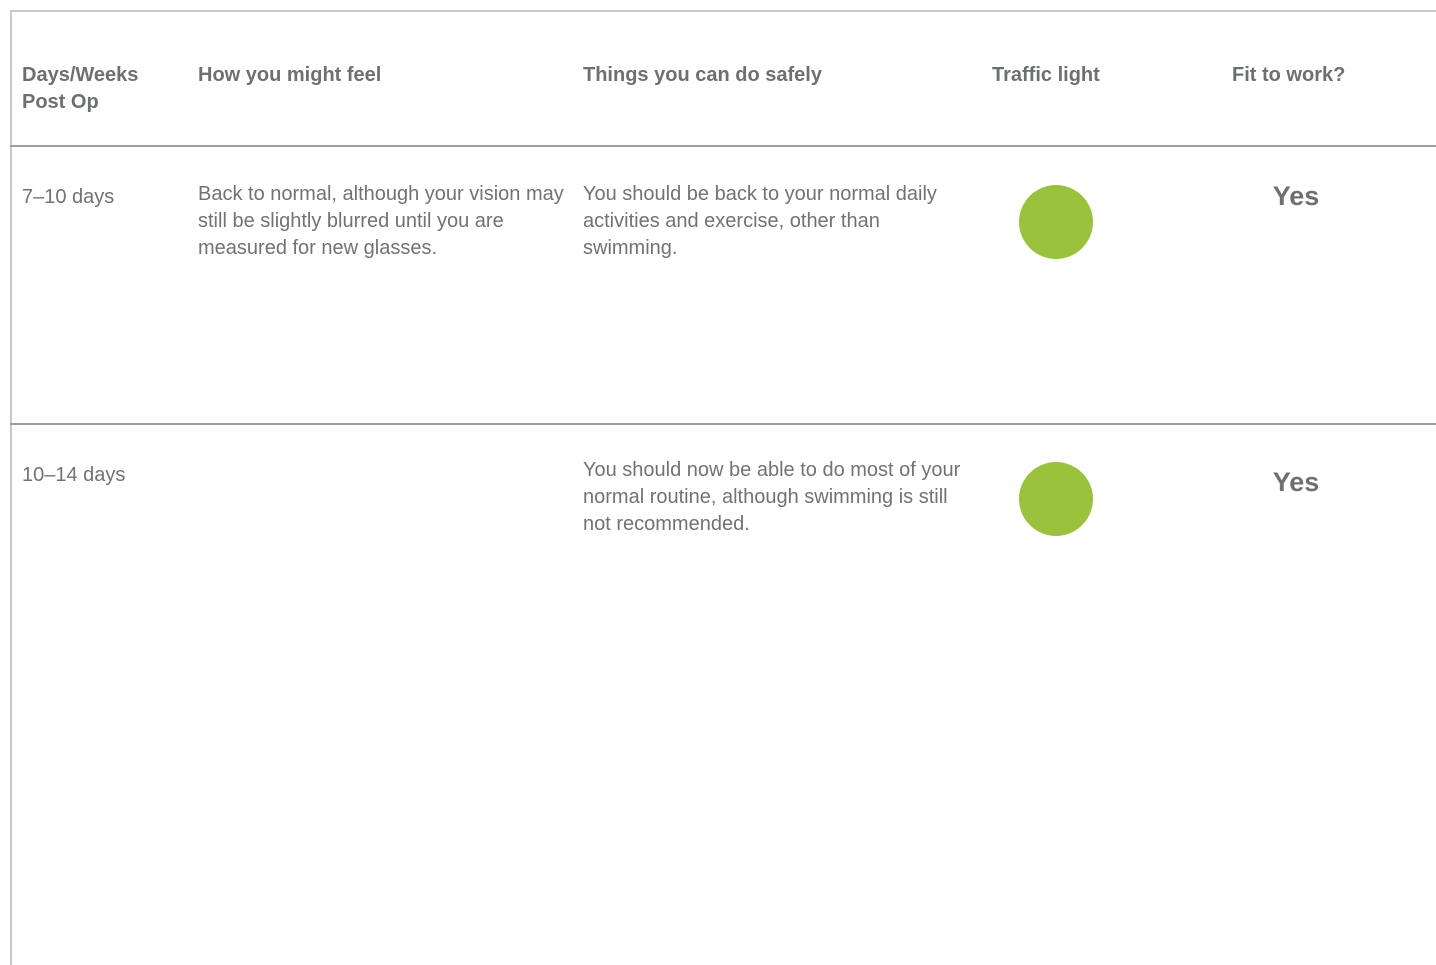 The image size is (1436, 965). I want to click on header-days: Days/Weeks Post Op, so click(80, 88).